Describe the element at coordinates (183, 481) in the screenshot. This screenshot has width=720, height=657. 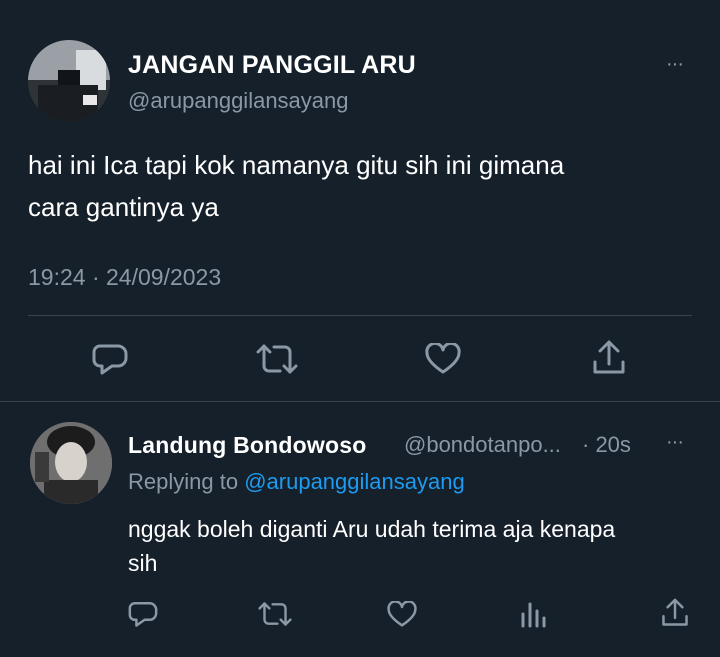
I see `replying-to-label: Replying to` at that location.